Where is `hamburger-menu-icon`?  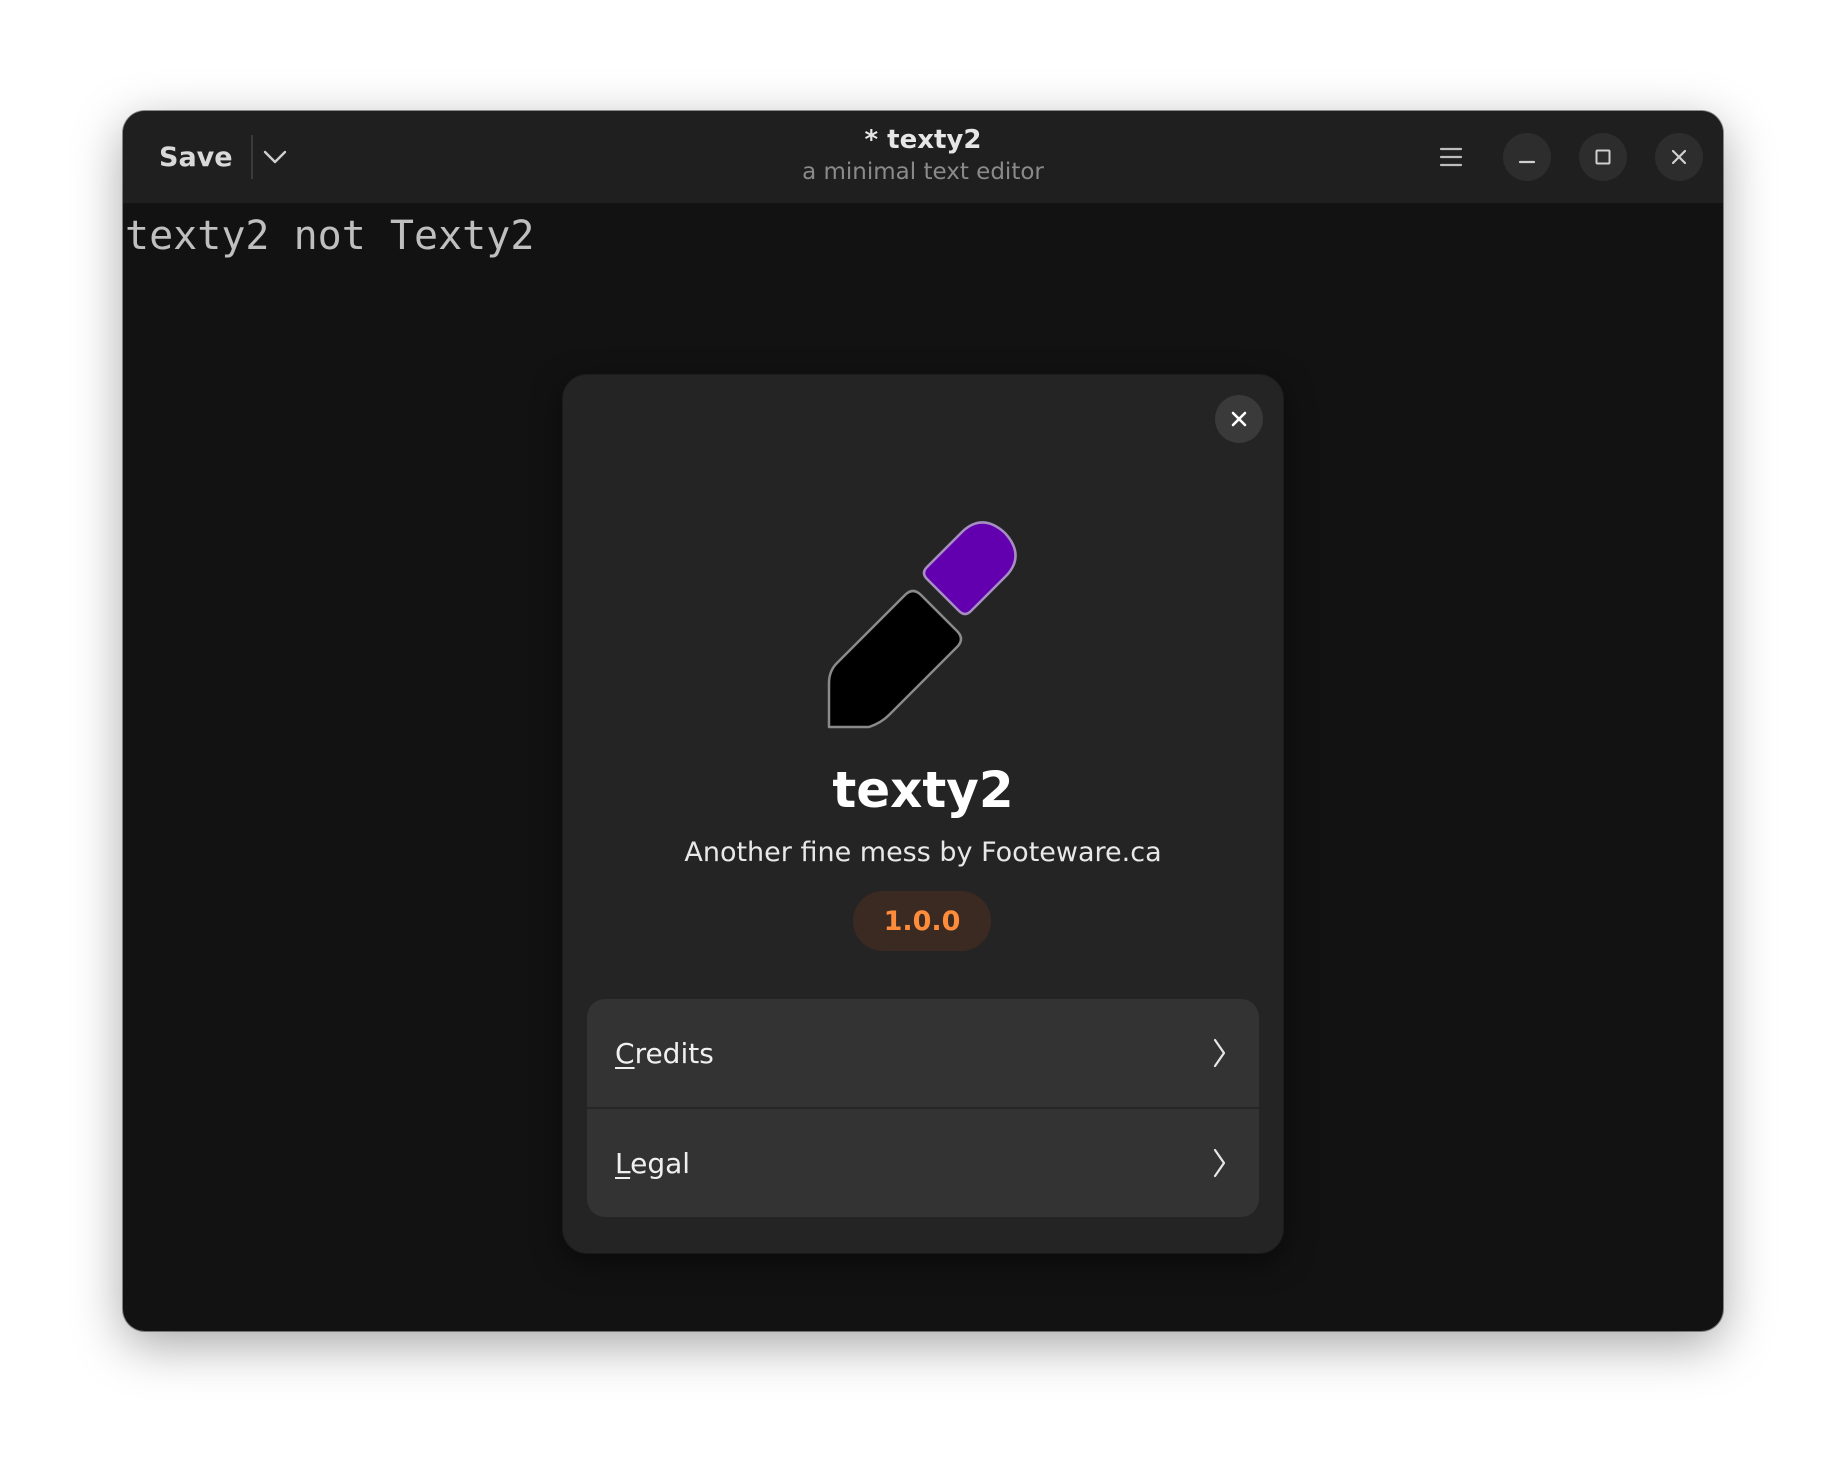
hamburger-menu-icon is located at coordinates (1451, 157).